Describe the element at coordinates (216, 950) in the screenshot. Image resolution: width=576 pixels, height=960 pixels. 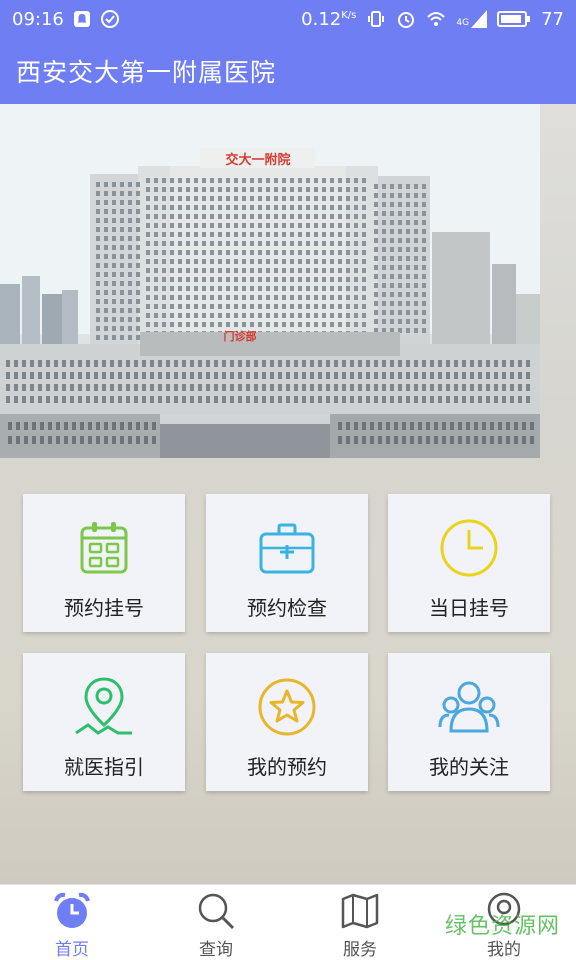
I see `nav-label: 查询` at that location.